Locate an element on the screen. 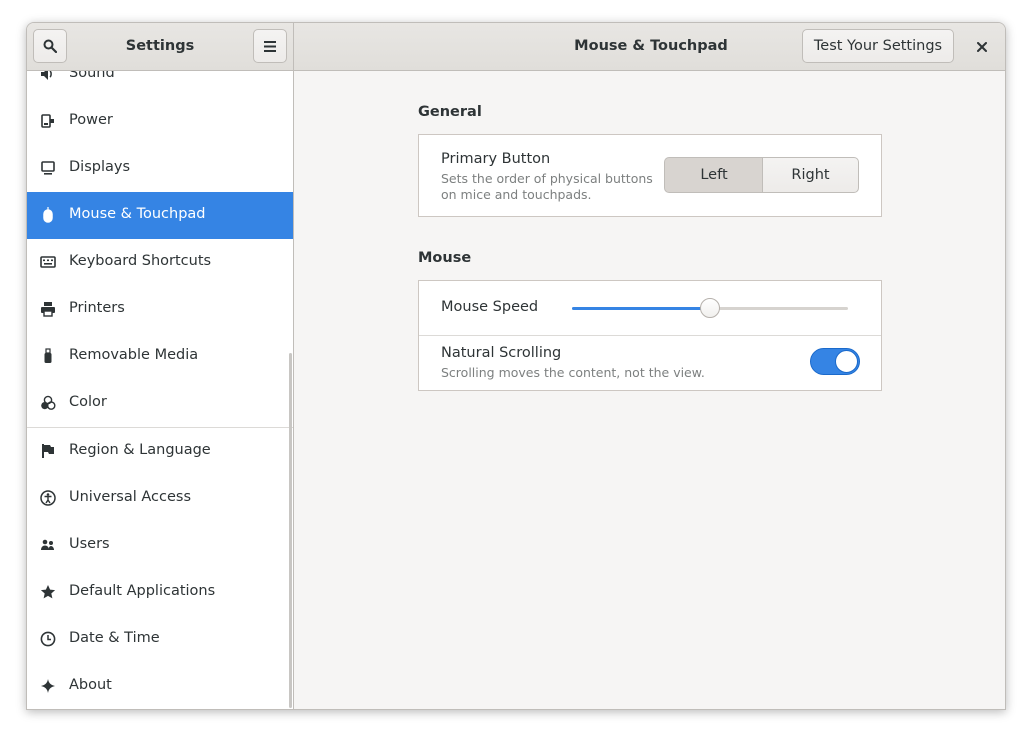  sidebar-item-universal-access: Universal Access is located at coordinates (160, 498).